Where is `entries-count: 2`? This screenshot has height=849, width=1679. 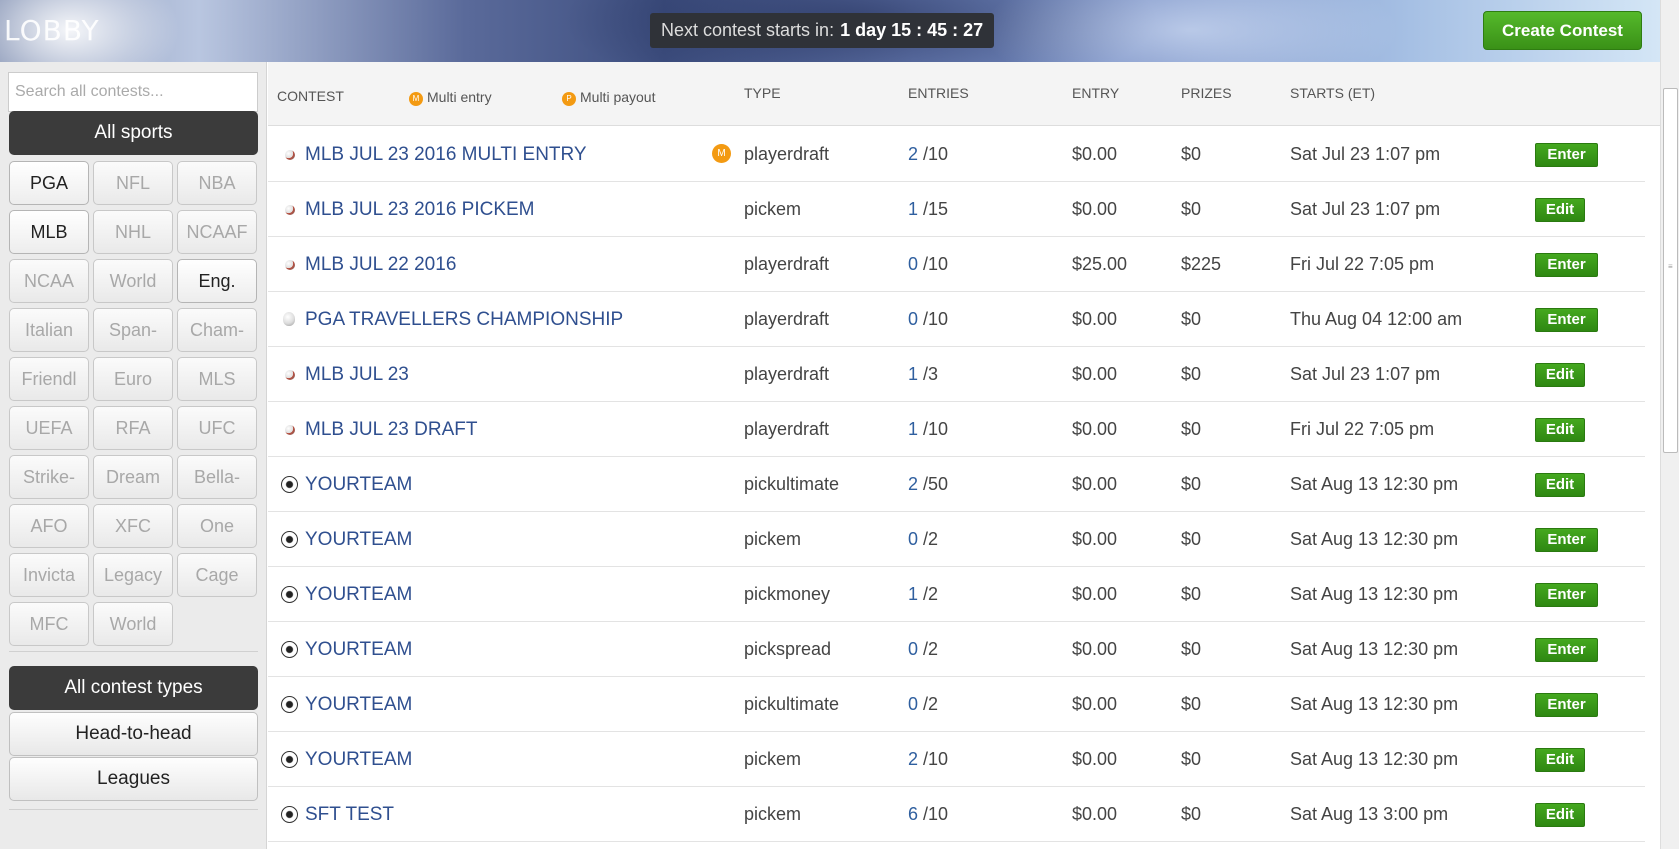 entries-count: 2 is located at coordinates (913, 154).